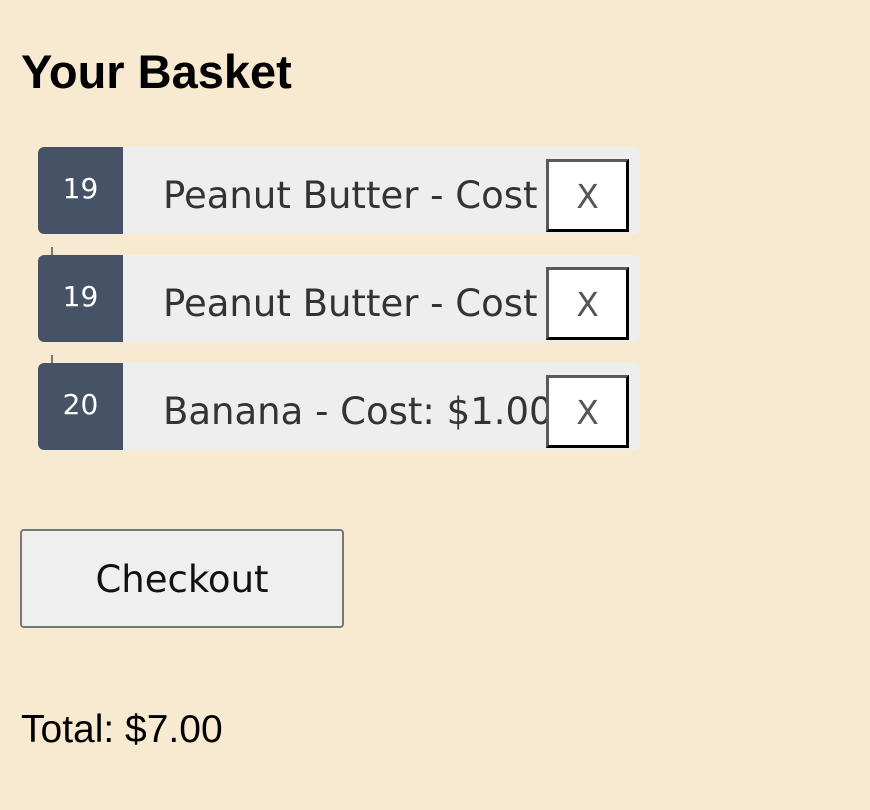 The image size is (870, 810). I want to click on item-label: Banana - Cost: $1.00, so click(355, 411).